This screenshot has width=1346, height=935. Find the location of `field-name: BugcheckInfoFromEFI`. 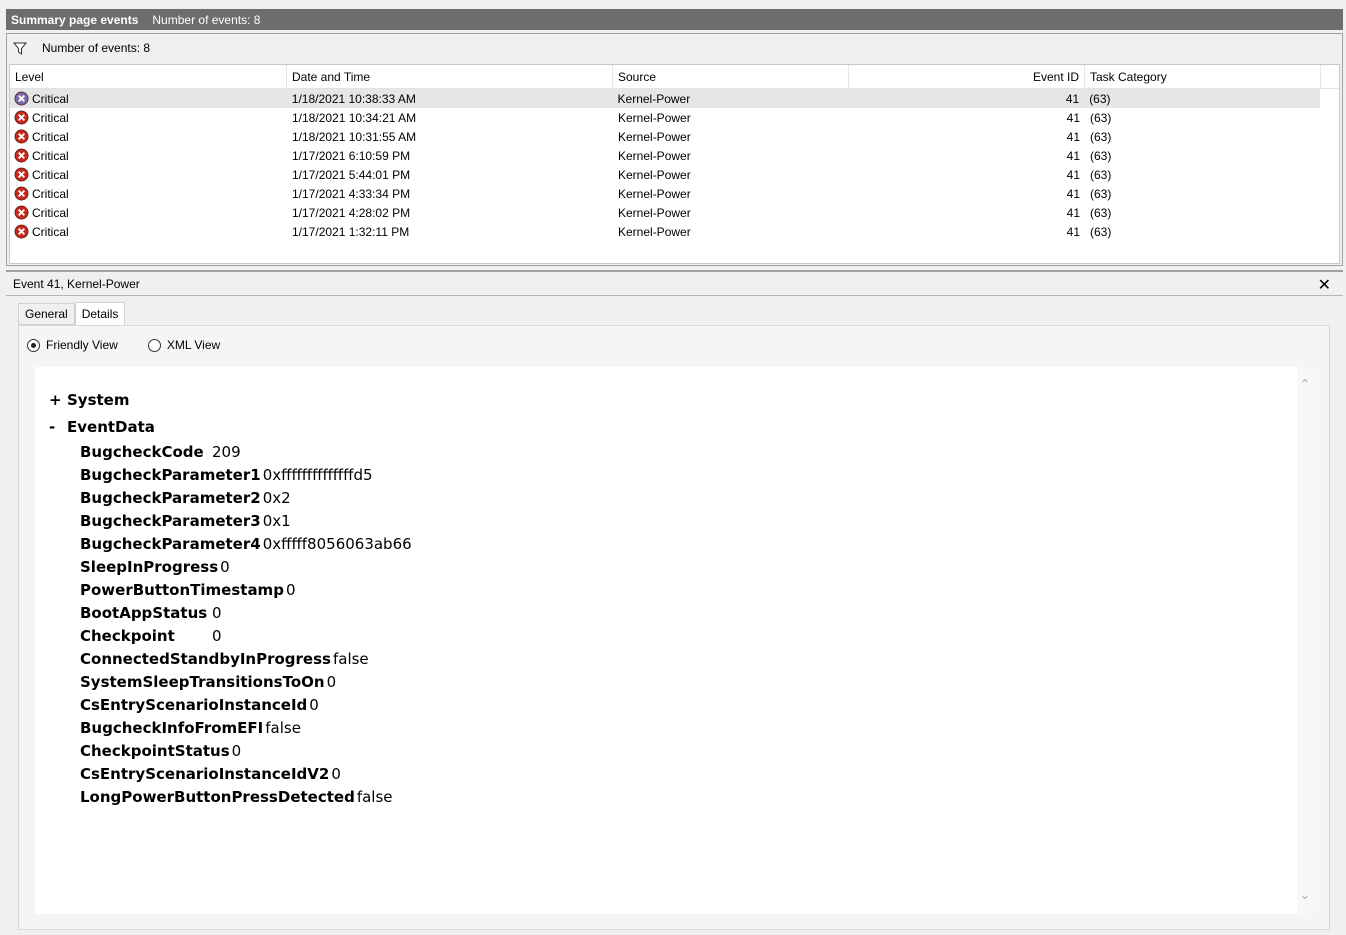

field-name: BugcheckInfoFromEFI is located at coordinates (172, 727).